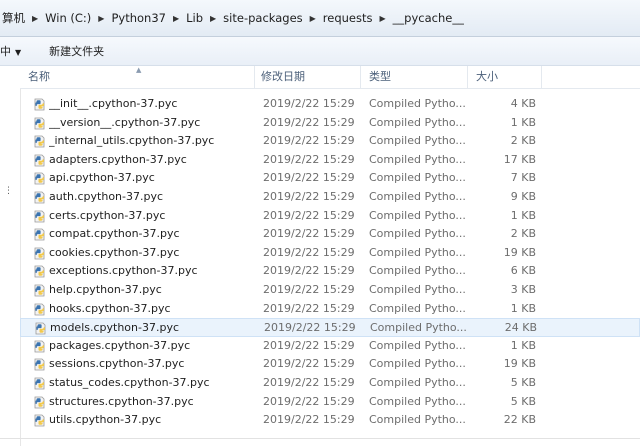 The height and width of the screenshot is (446, 640). What do you see at coordinates (137, 77) in the screenshot?
I see `column-header-name: ▲ 名称` at bounding box center [137, 77].